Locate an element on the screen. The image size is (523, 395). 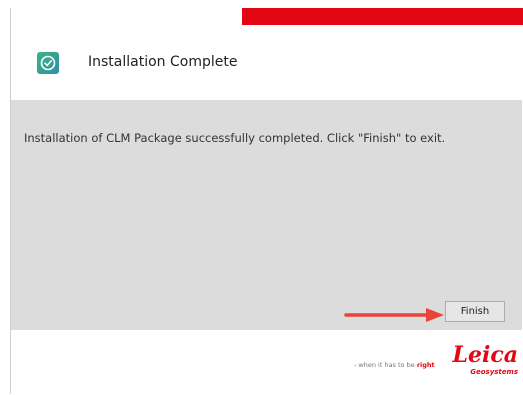
annotation-arrow-icon is located at coordinates (394, 315).